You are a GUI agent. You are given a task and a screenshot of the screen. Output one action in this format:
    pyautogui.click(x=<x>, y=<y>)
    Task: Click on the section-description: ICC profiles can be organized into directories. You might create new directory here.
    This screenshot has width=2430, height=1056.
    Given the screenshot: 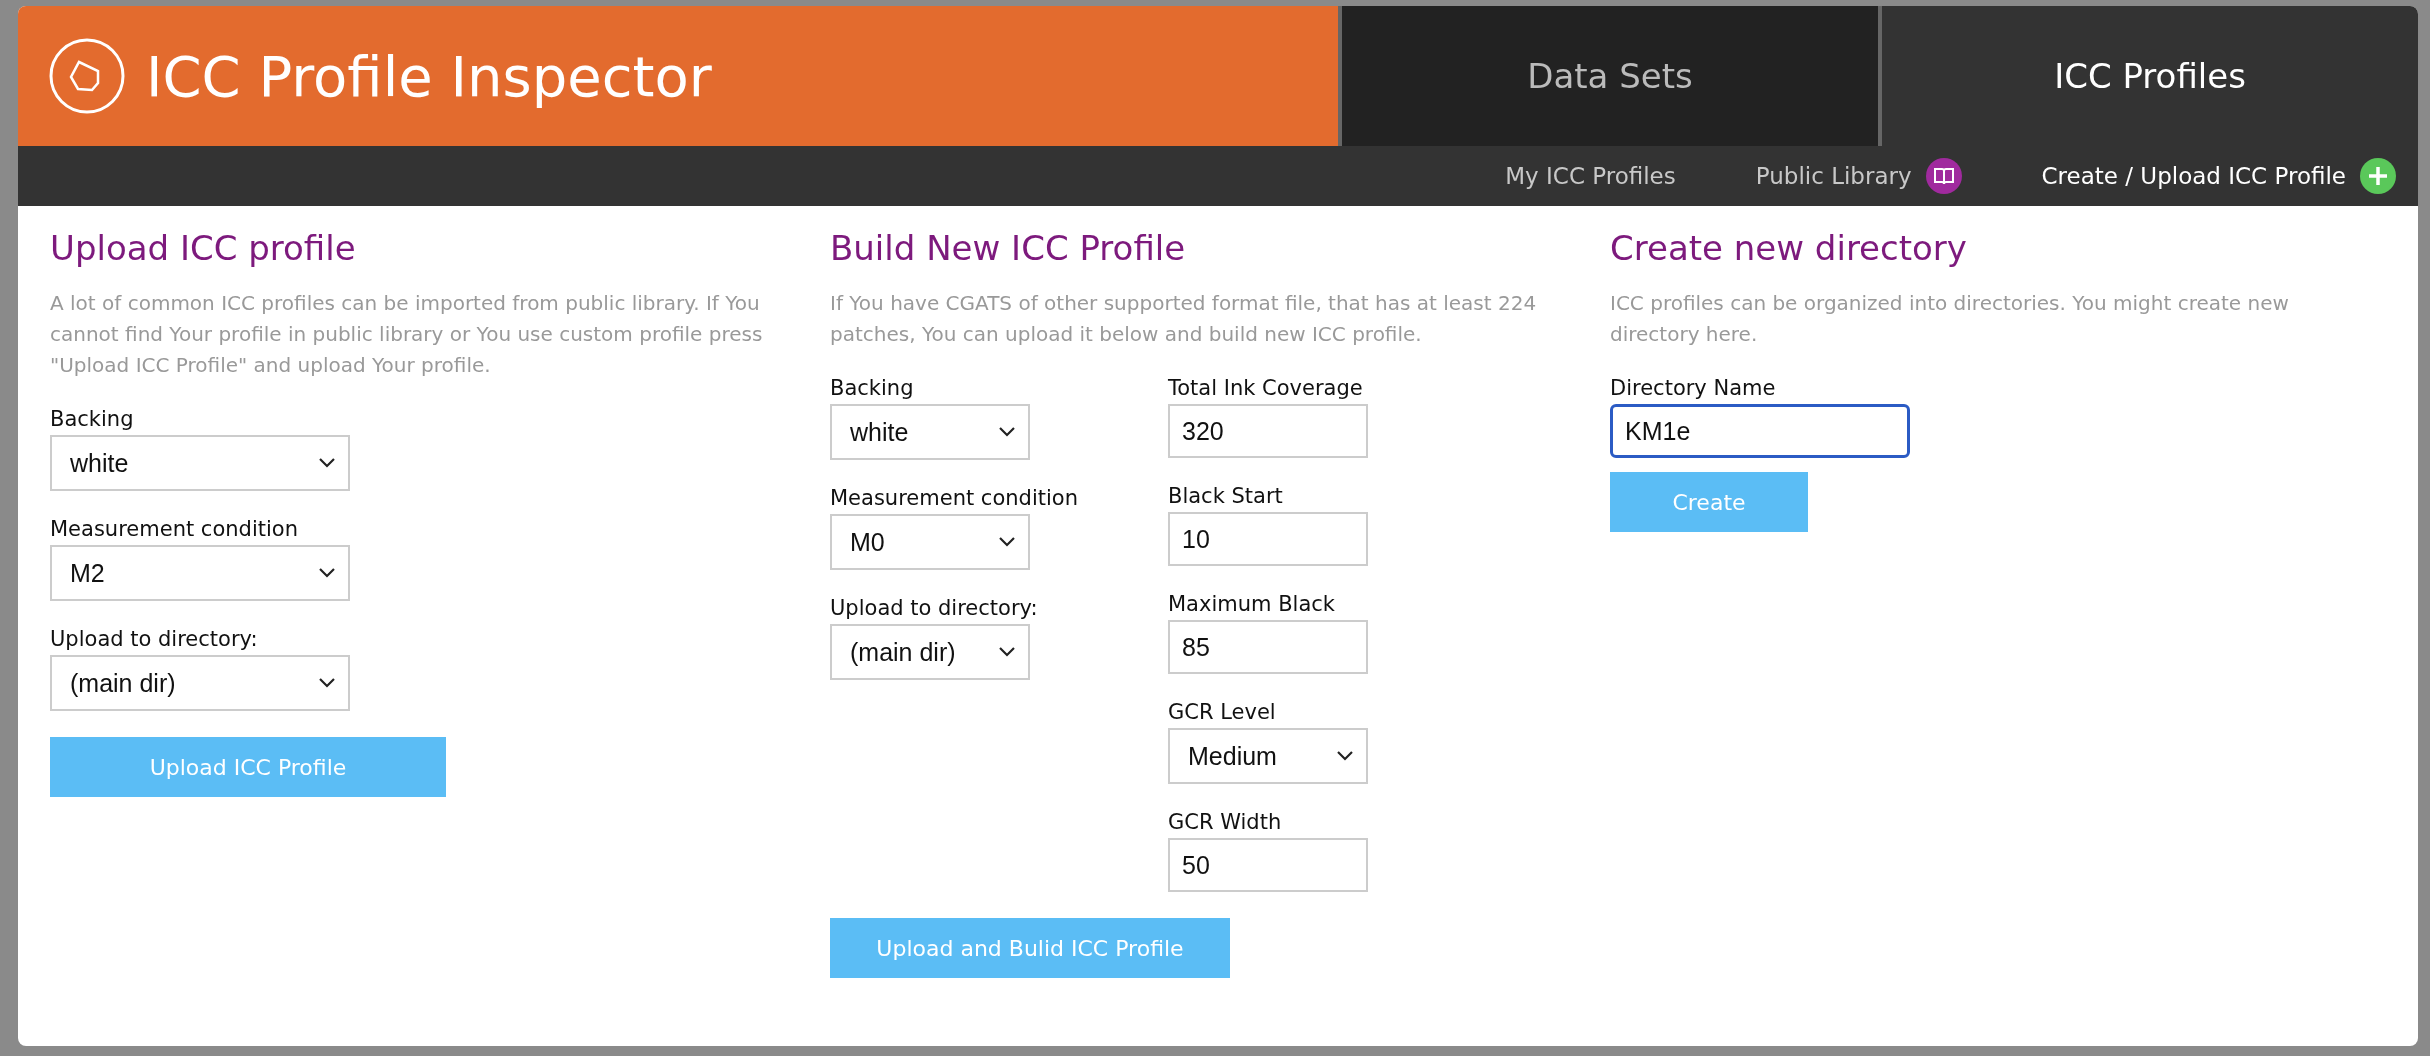 What is the action you would take?
    pyautogui.click(x=1950, y=319)
    